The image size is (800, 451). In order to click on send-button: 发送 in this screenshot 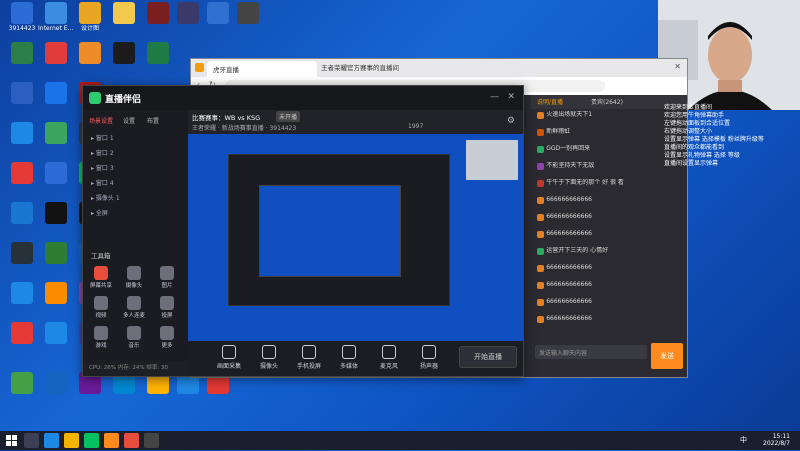, I will do `click(667, 356)`.